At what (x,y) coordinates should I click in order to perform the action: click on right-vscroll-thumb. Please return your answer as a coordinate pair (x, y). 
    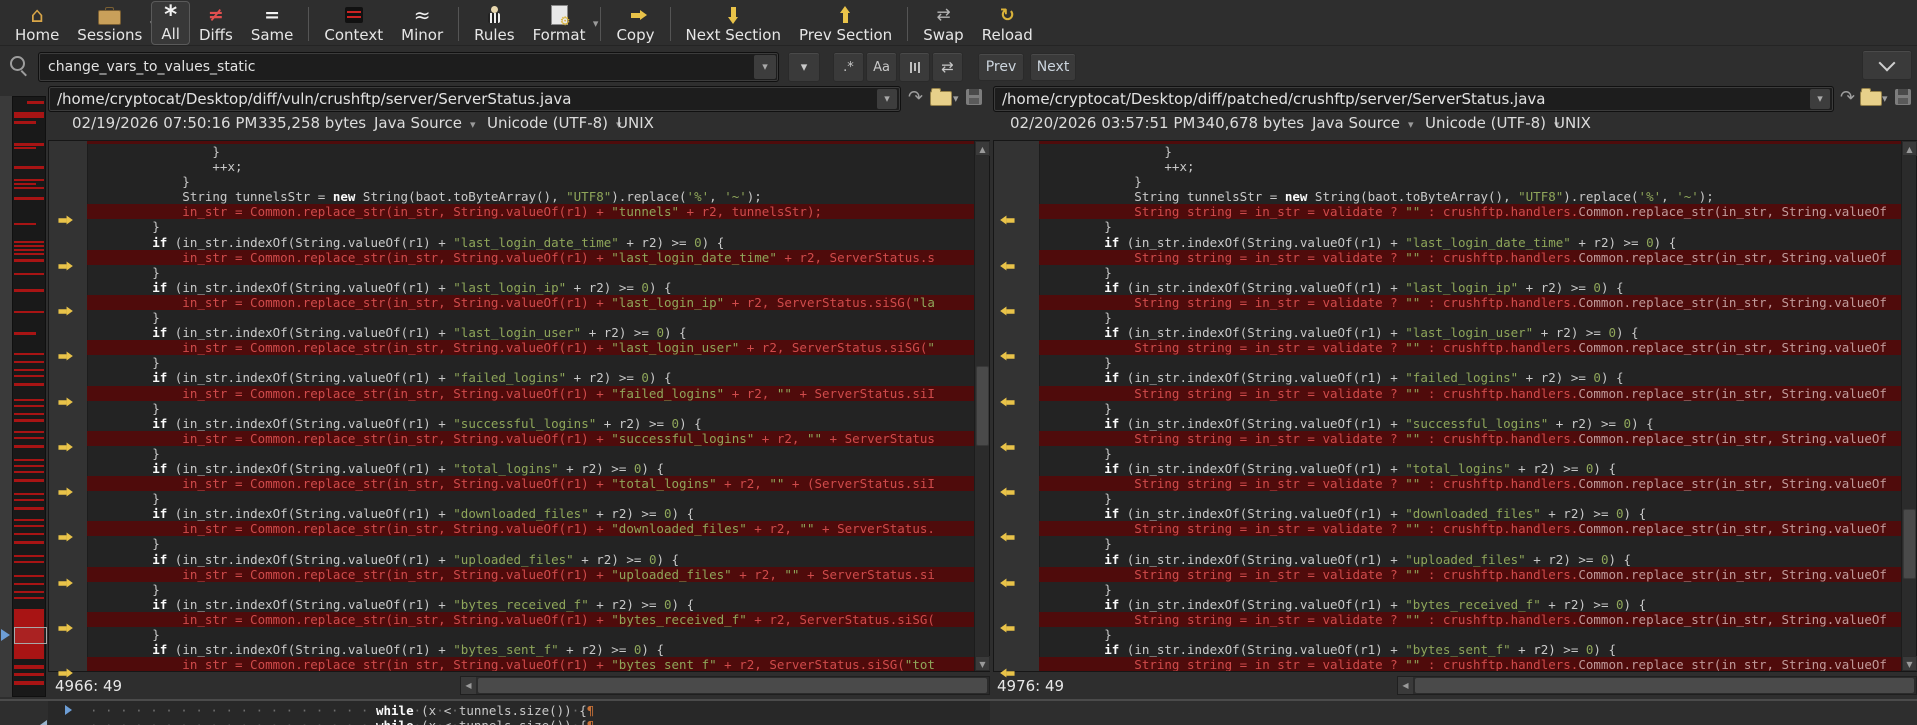
    Looking at the image, I should click on (1909, 544).